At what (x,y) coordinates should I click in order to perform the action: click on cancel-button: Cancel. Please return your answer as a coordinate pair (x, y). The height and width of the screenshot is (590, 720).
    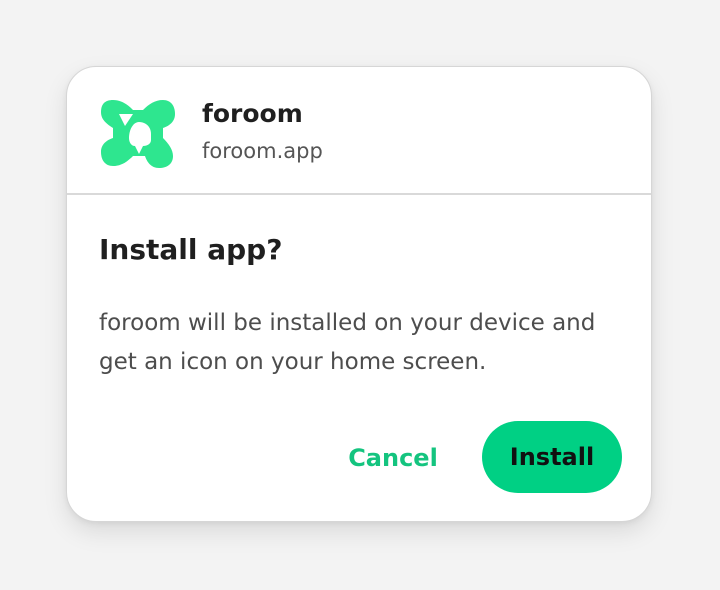
    Looking at the image, I should click on (393, 458).